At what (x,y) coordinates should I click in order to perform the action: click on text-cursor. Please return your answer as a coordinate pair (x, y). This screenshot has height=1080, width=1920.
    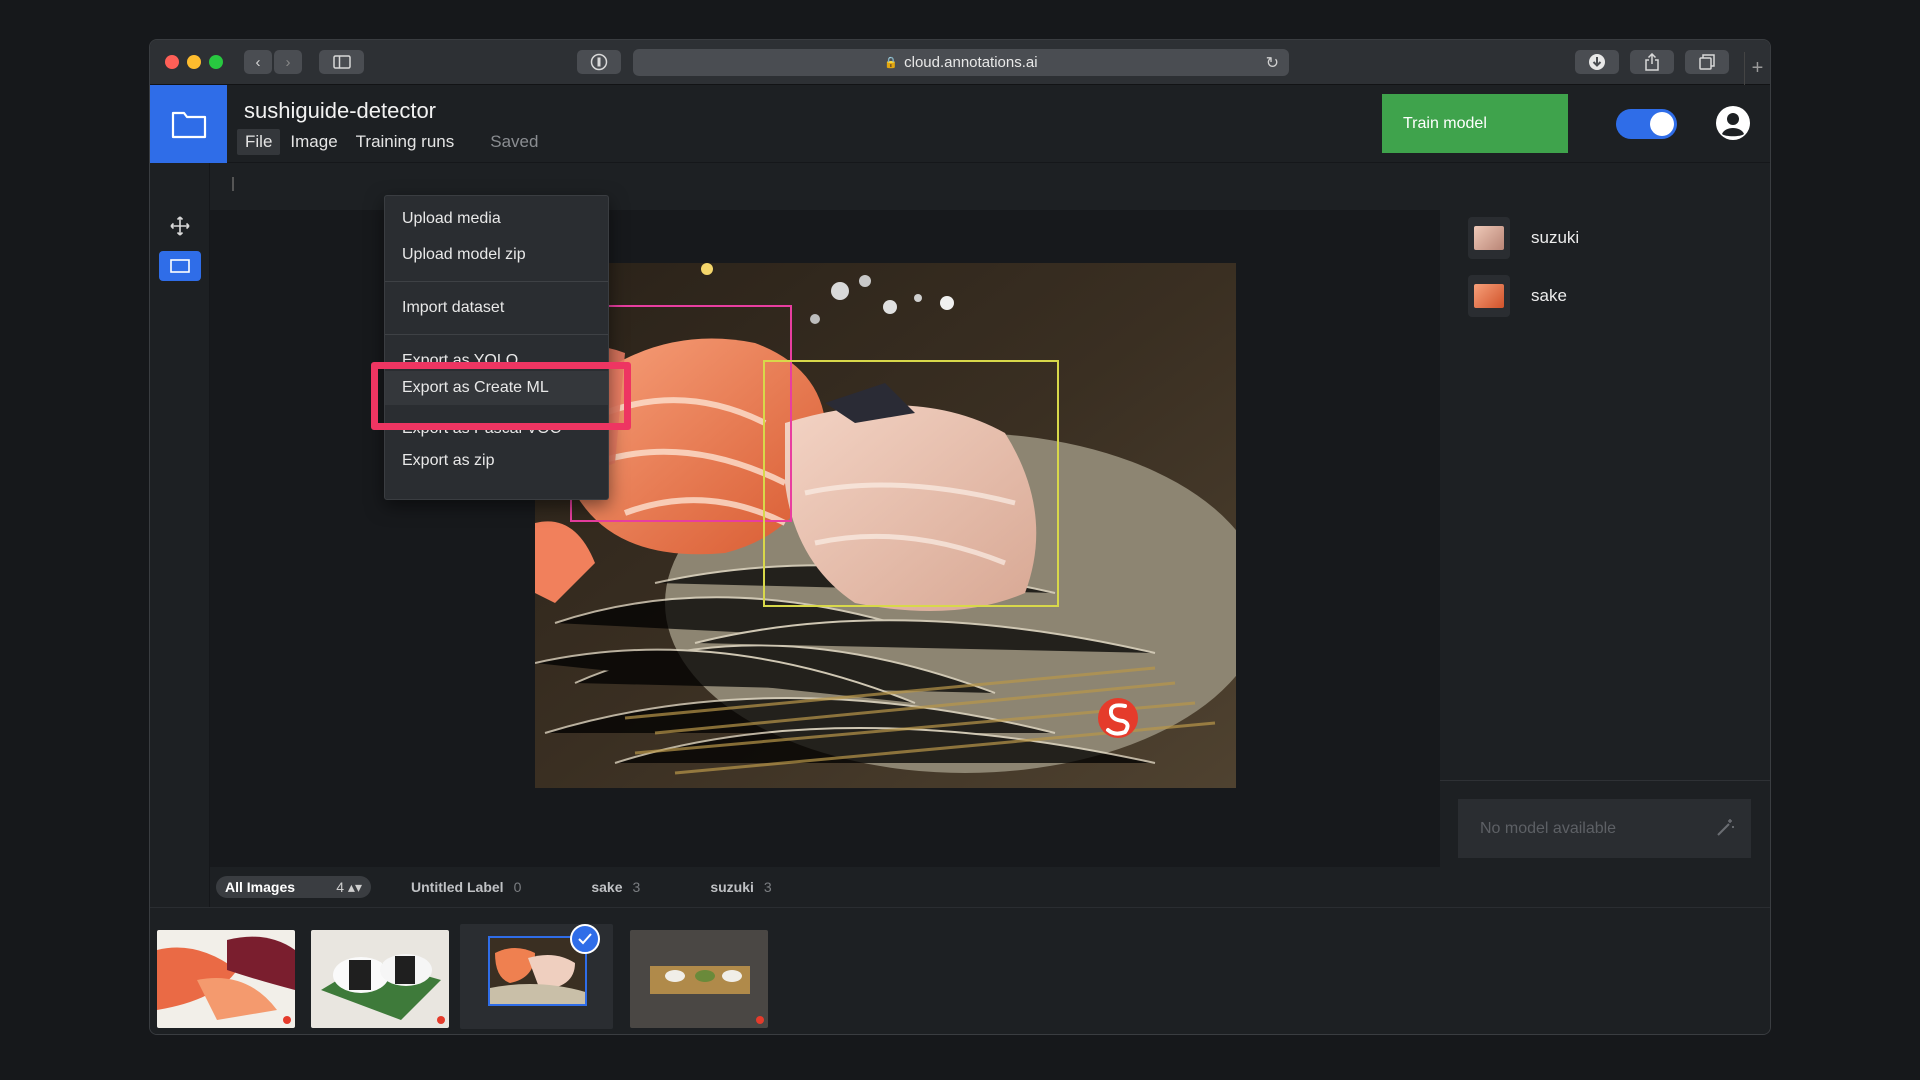
    Looking at the image, I should click on (233, 184).